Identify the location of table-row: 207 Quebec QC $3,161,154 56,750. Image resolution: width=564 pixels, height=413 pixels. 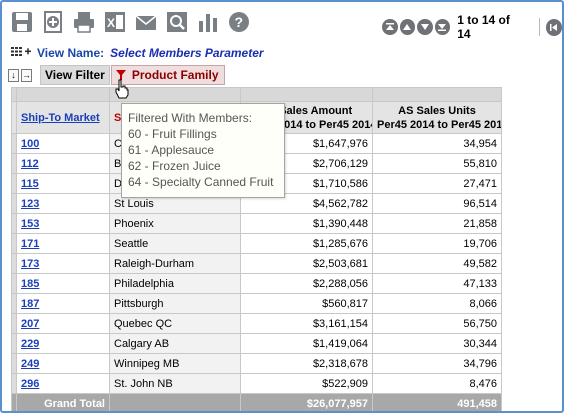
(256, 323).